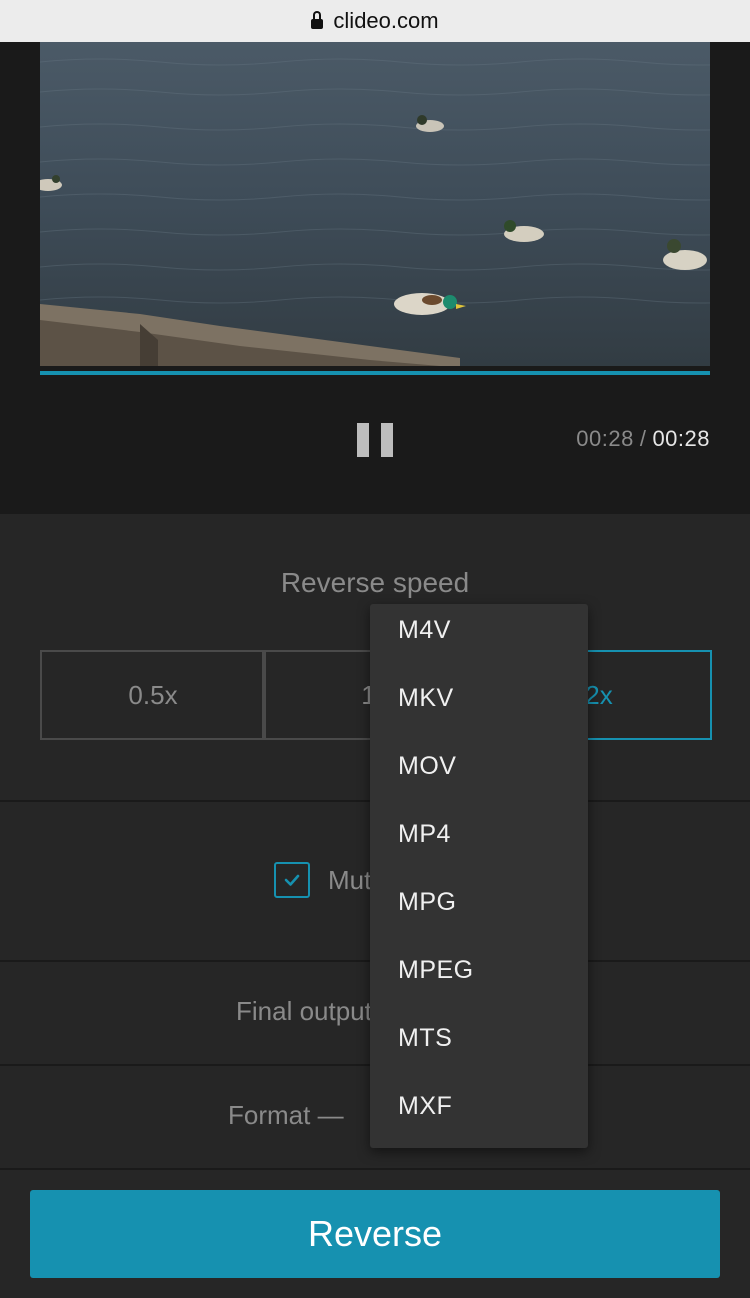 The width and height of the screenshot is (750, 1298). What do you see at coordinates (317, 20) in the screenshot?
I see `lock-icon` at bounding box center [317, 20].